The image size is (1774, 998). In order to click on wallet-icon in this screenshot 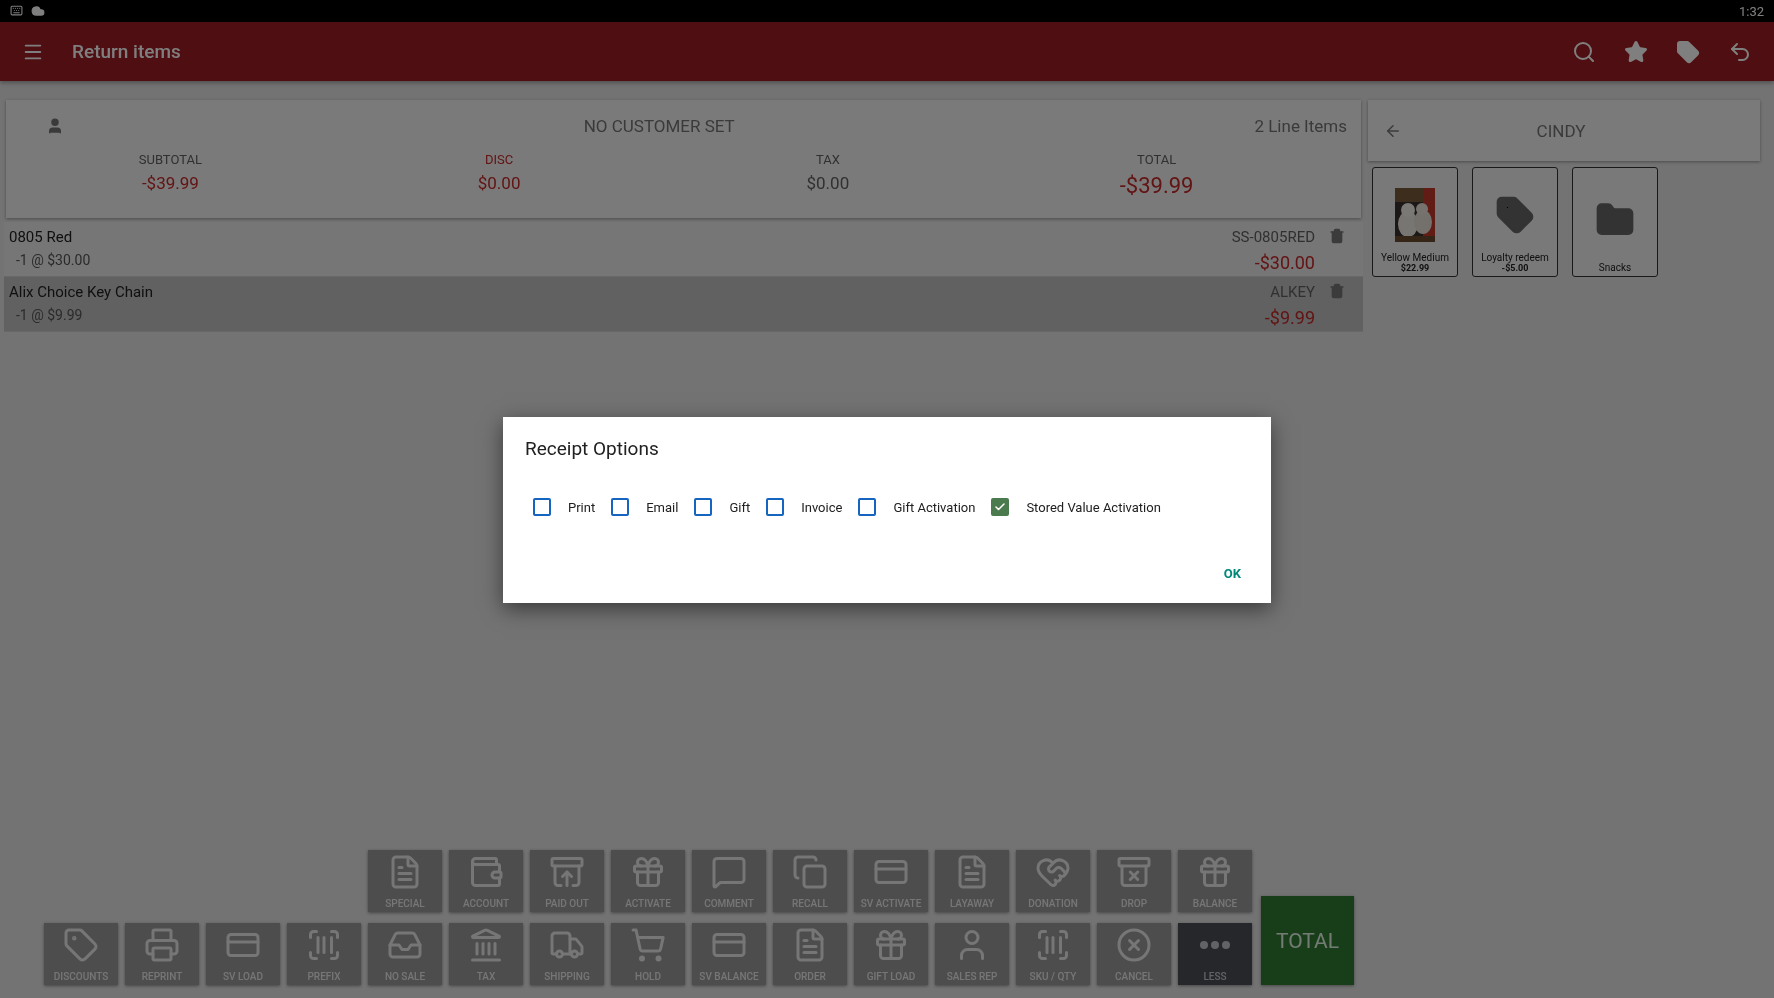, I will do `click(486, 872)`.